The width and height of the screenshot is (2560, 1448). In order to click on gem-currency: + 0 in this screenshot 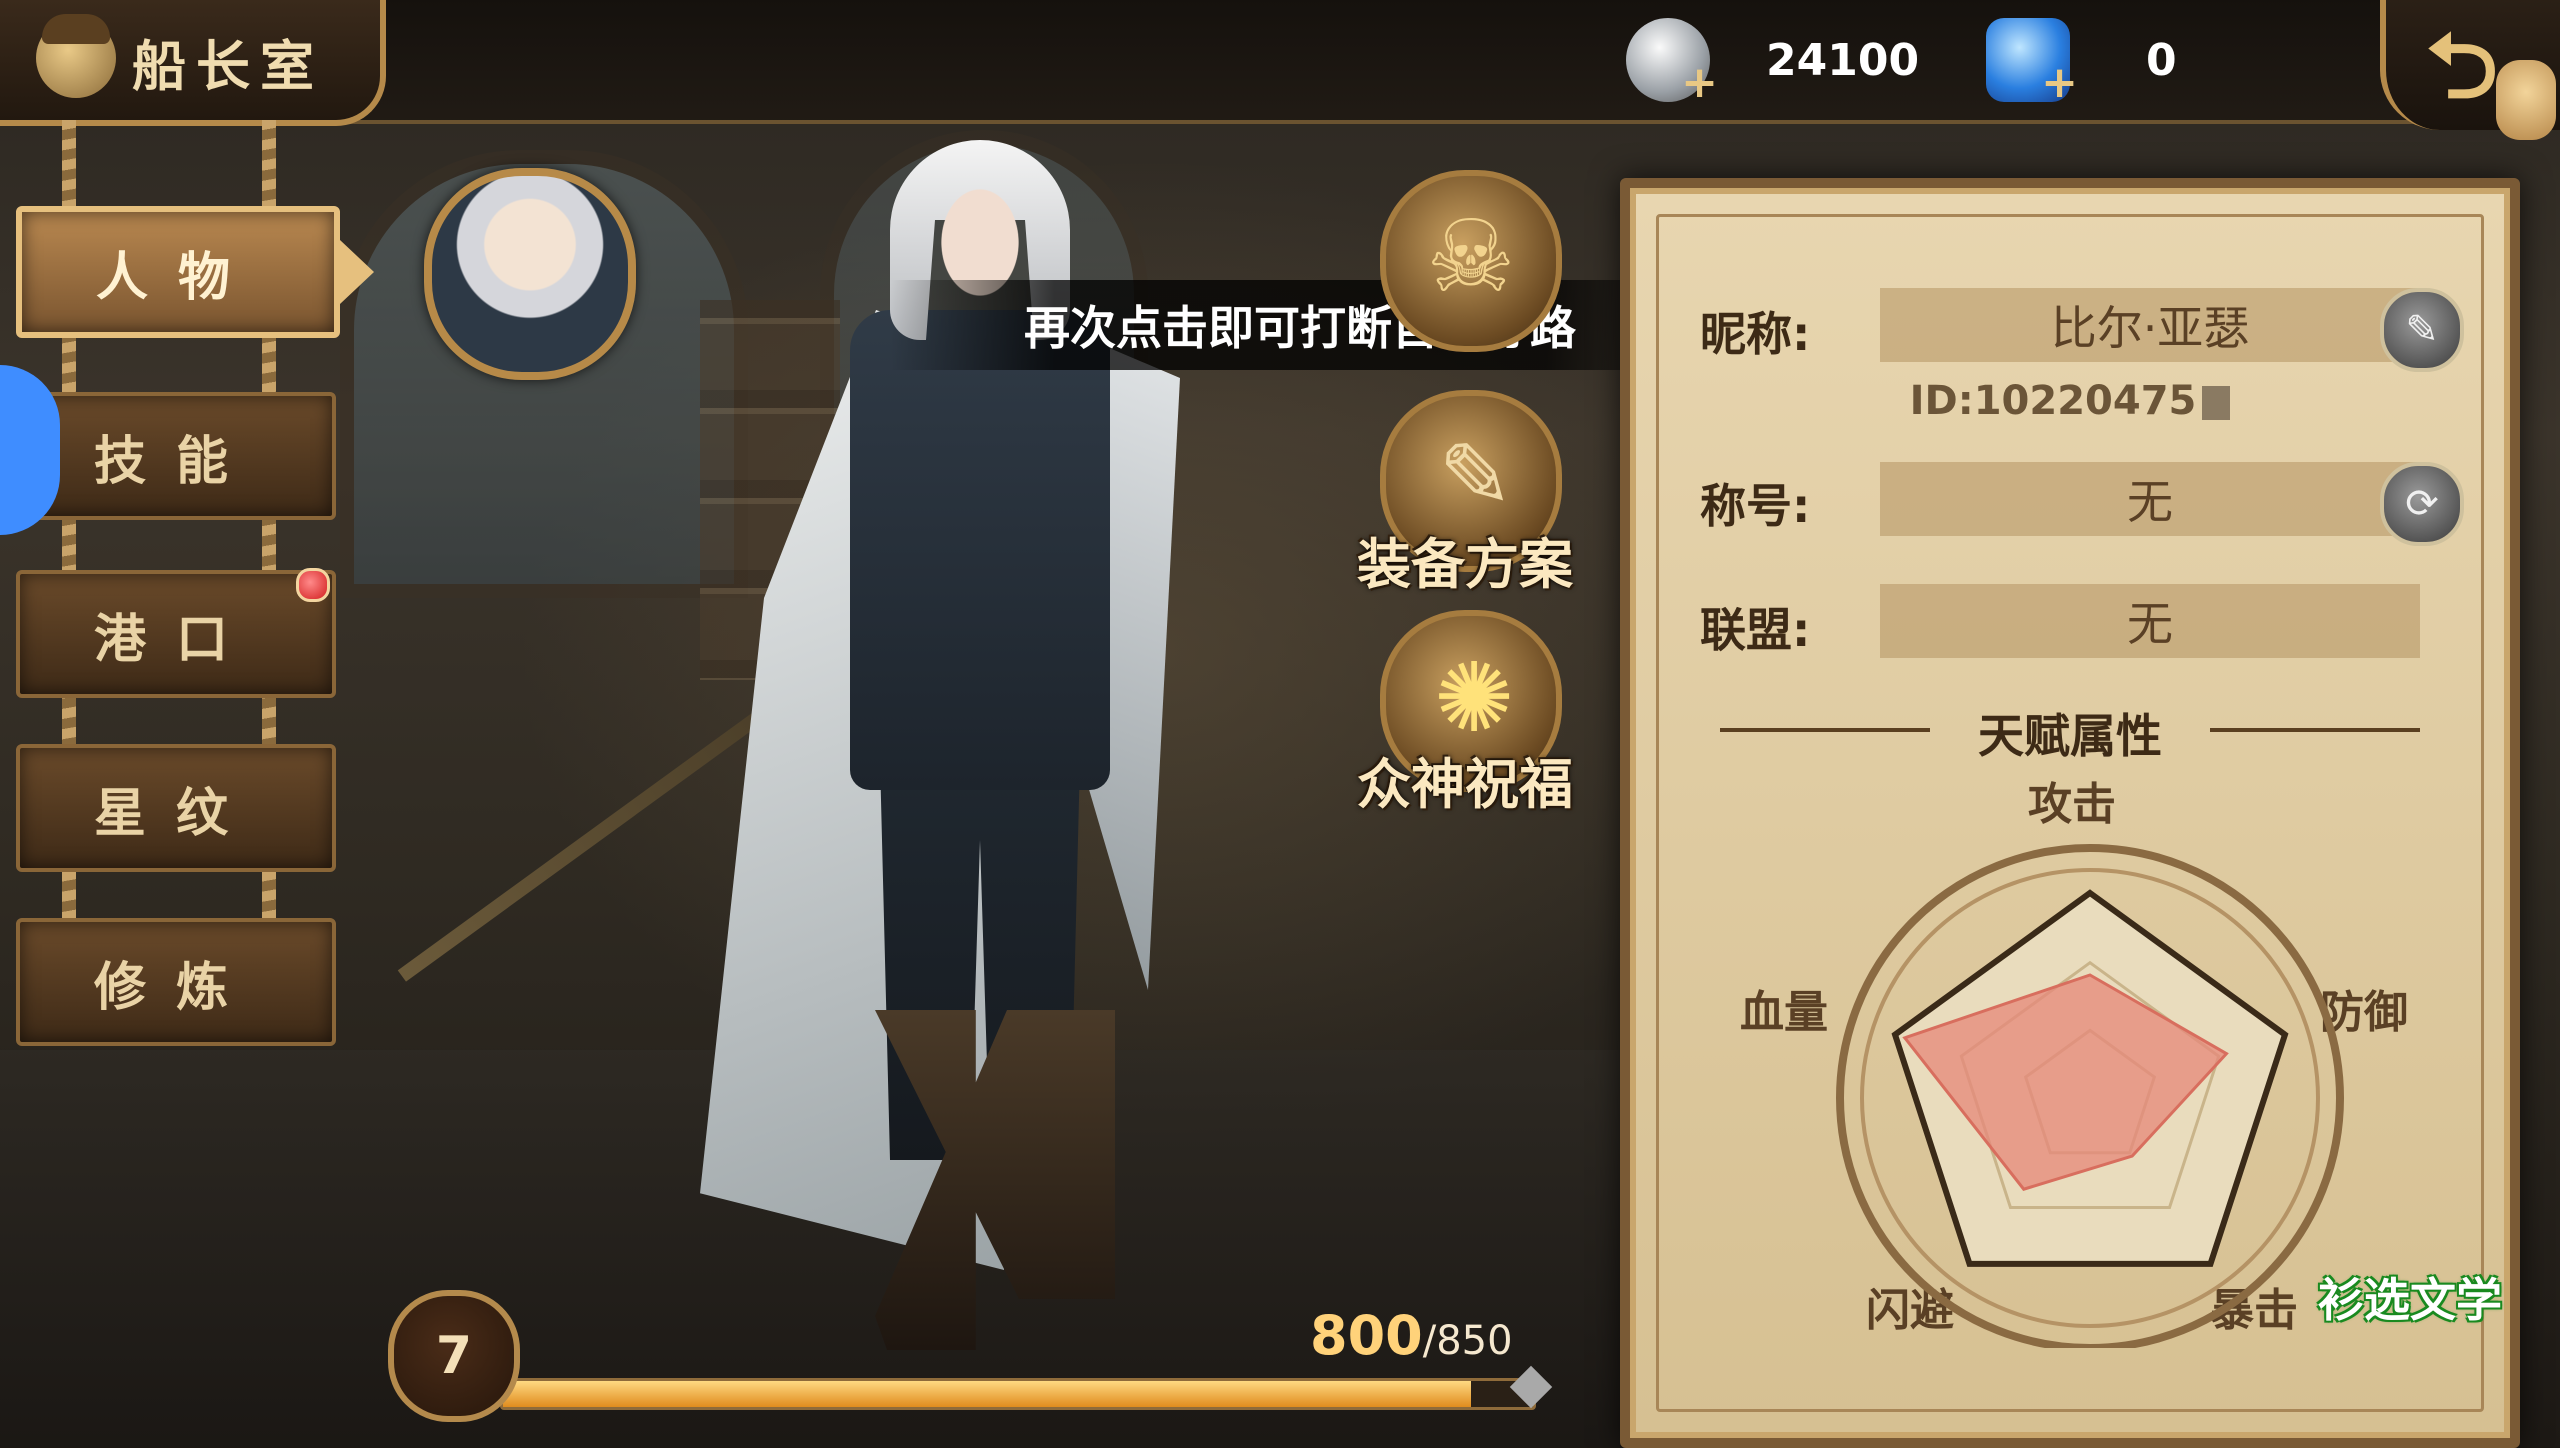, I will do `click(2081, 63)`.